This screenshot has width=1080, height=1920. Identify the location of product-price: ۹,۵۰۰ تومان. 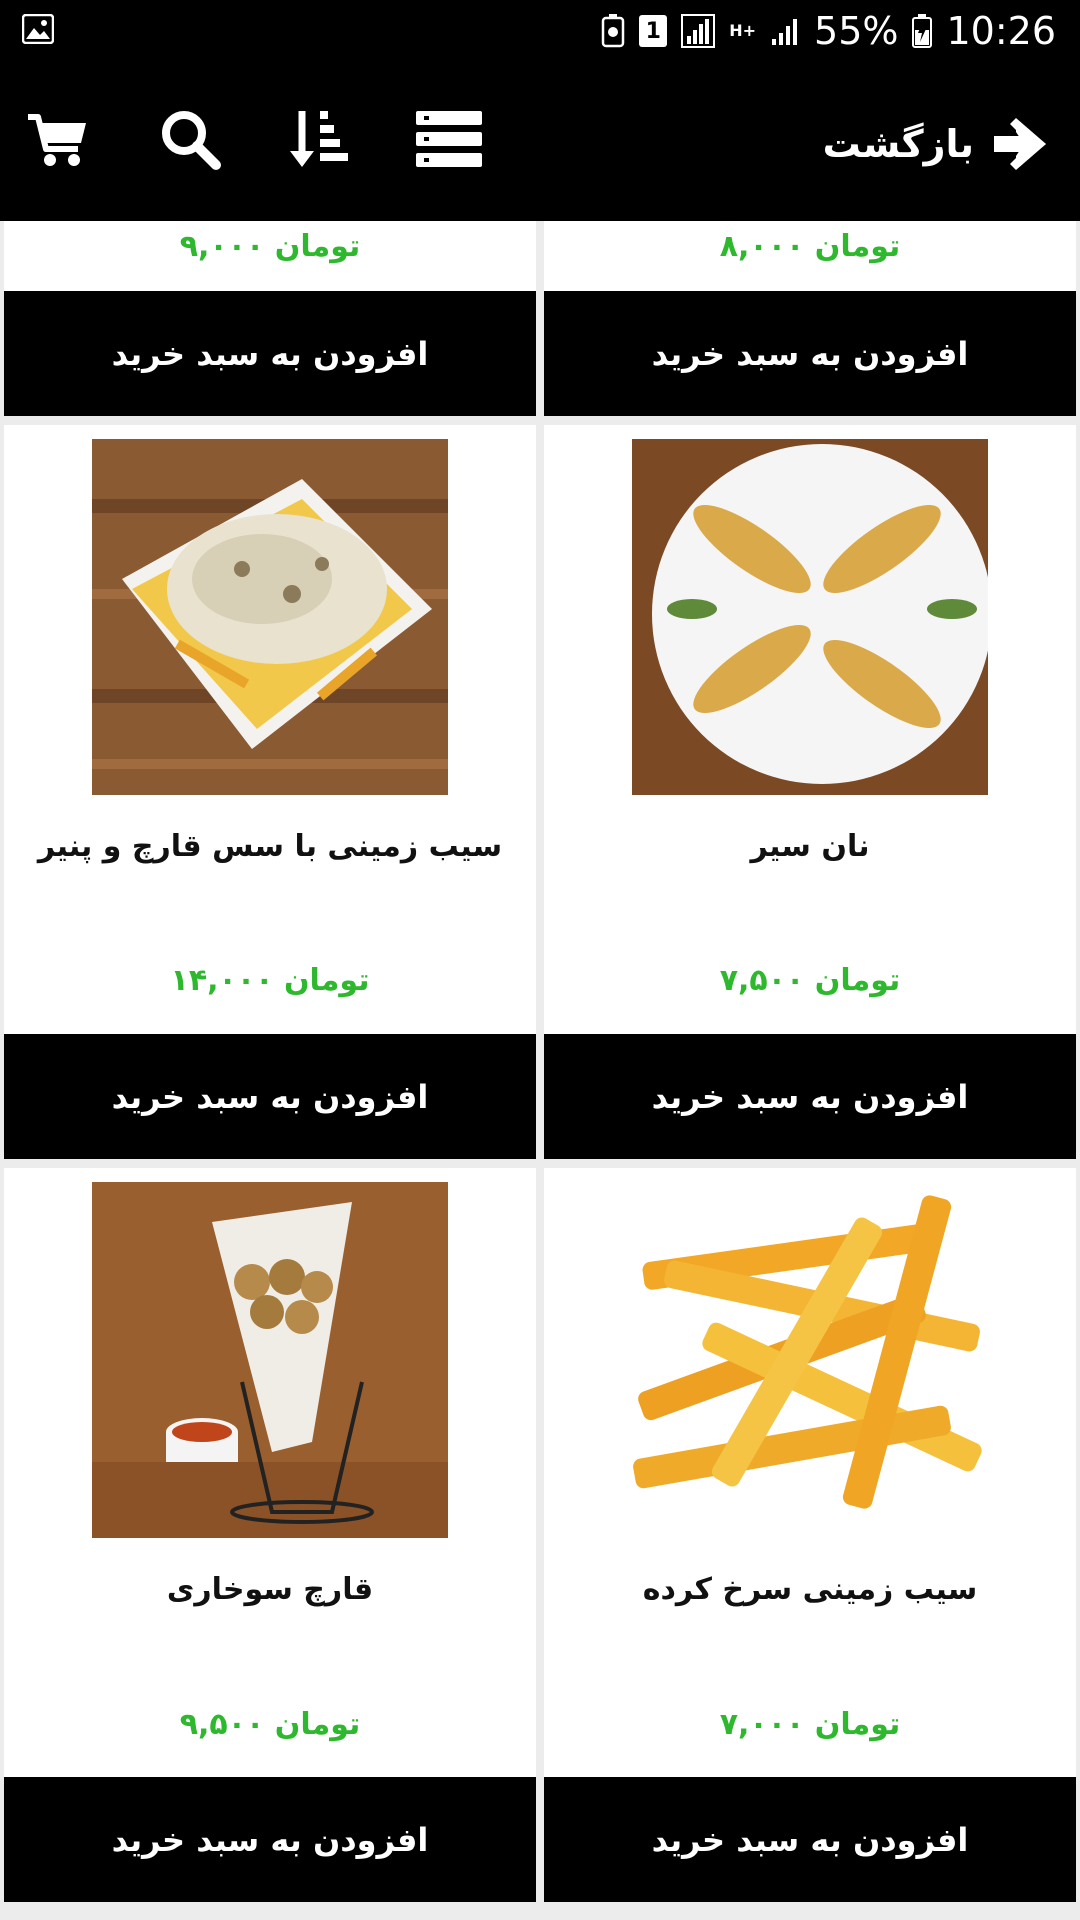
(270, 1724).